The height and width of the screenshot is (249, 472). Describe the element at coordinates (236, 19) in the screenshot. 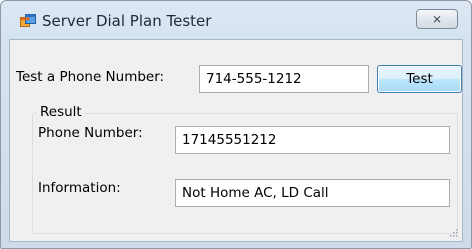

I see `title-bar: Server Dial Plan Tester ⨯` at that location.